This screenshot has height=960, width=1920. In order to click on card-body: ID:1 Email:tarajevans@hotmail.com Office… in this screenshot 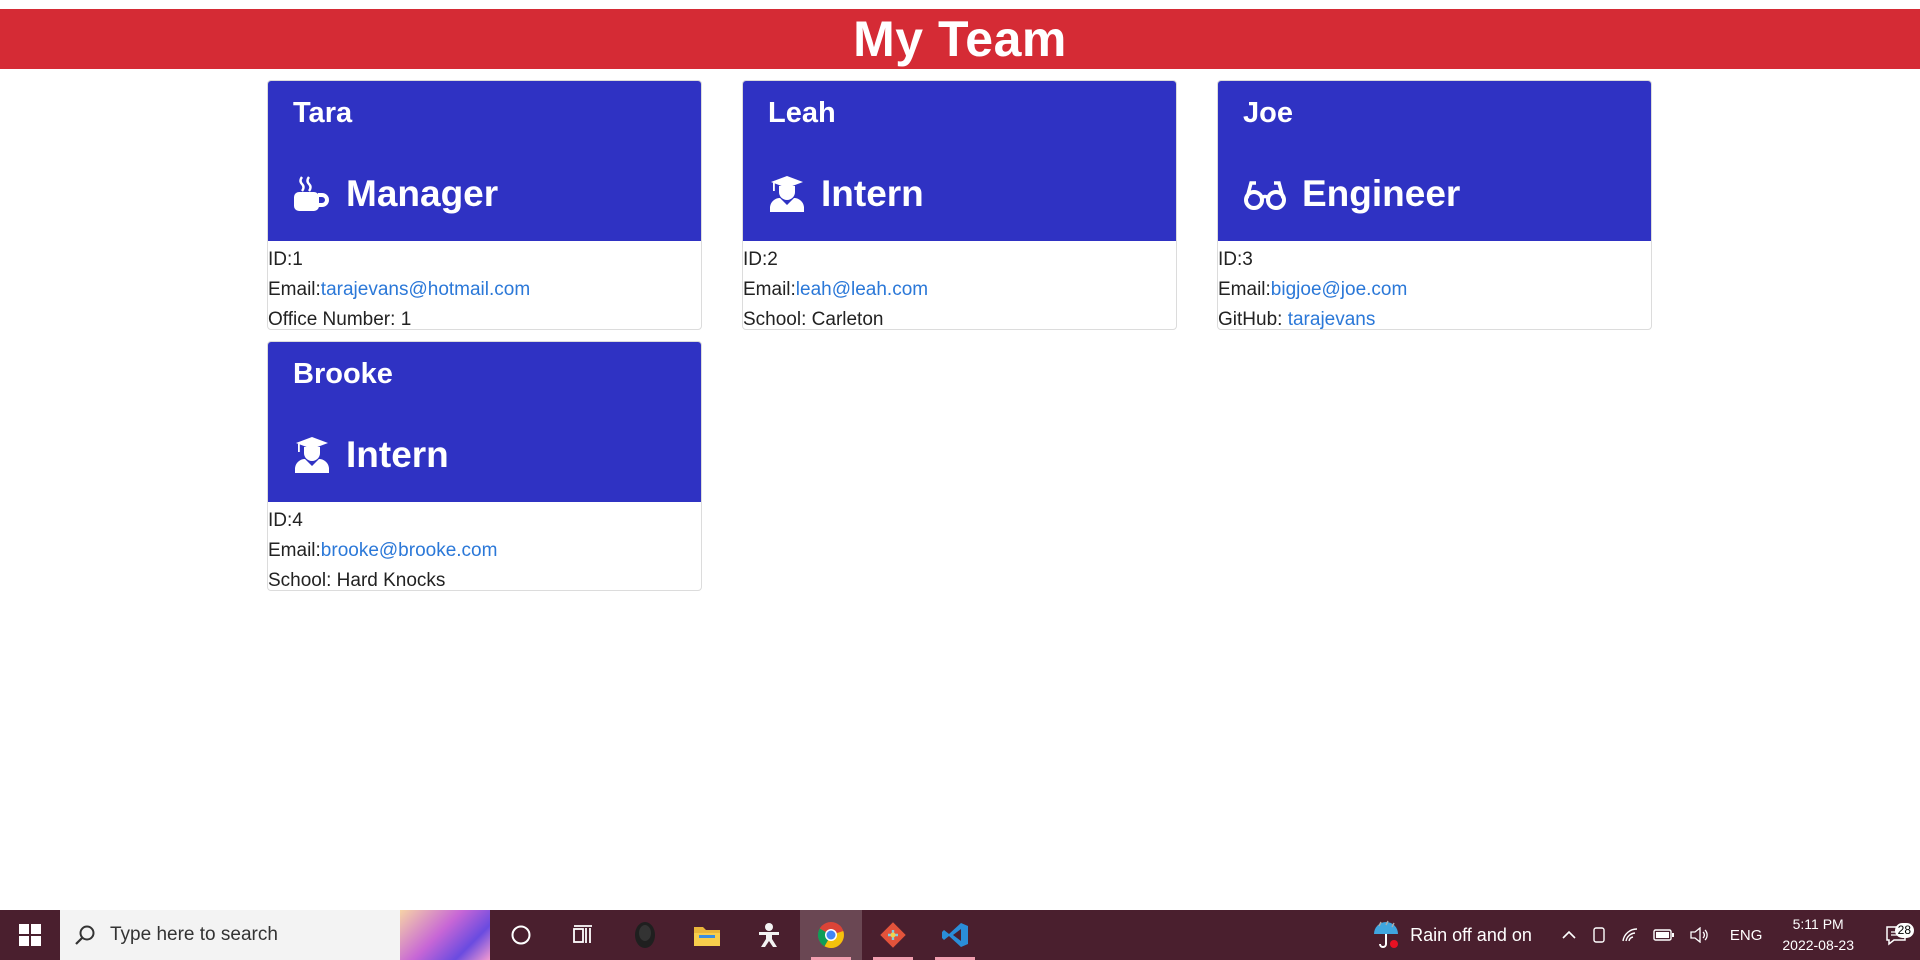, I will do `click(484, 285)`.